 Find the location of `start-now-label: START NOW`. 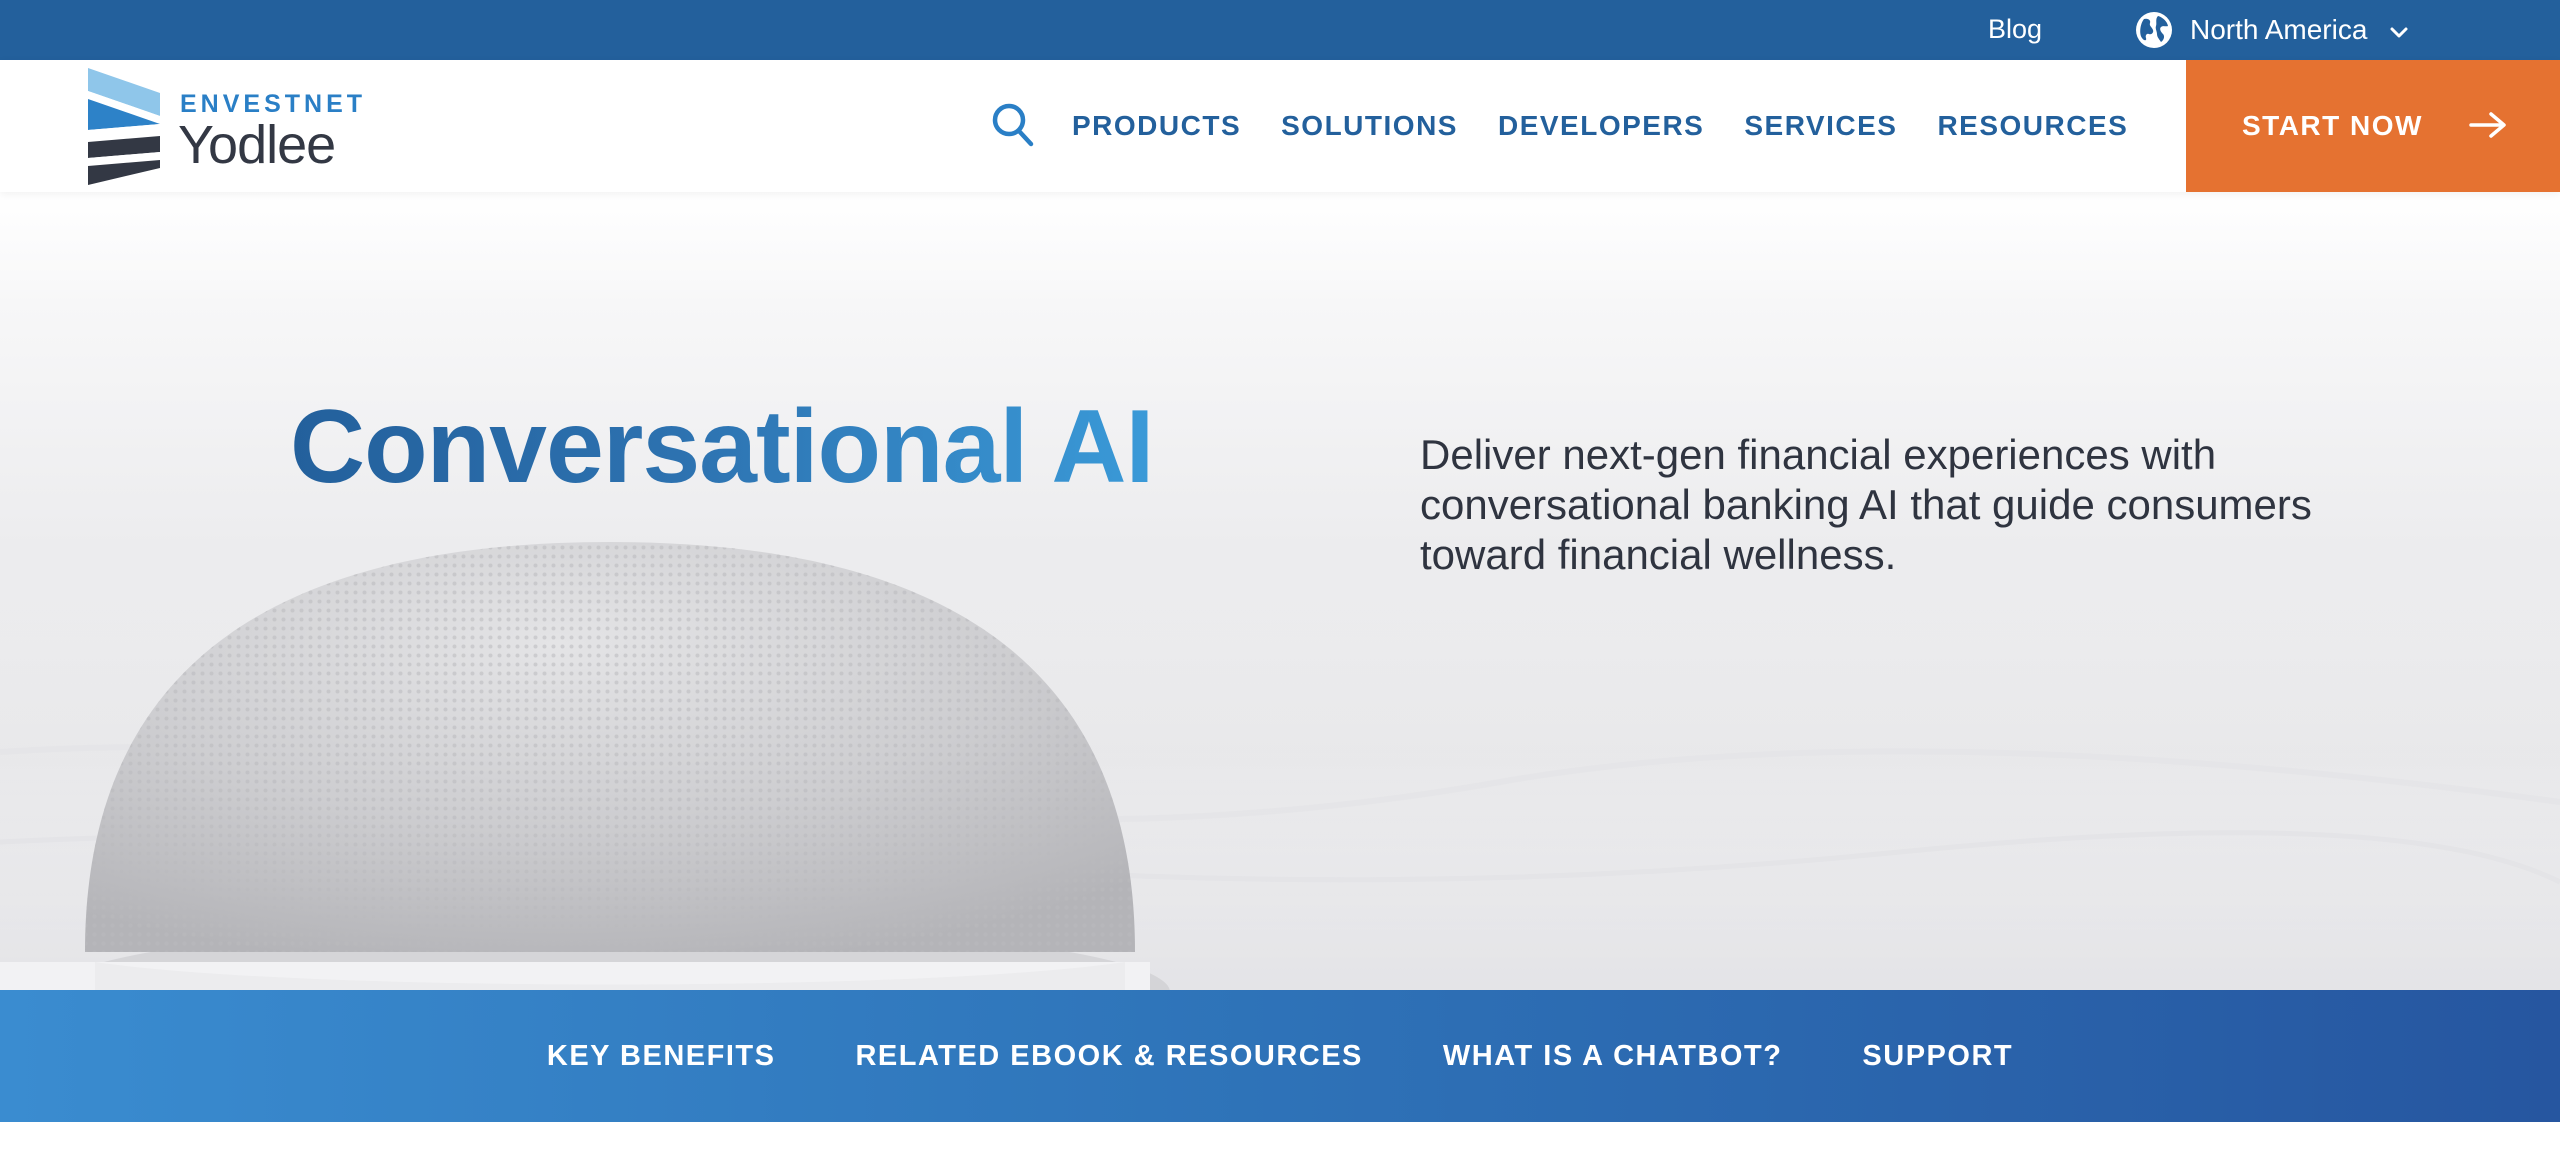

start-now-label: START NOW is located at coordinates (2332, 125).